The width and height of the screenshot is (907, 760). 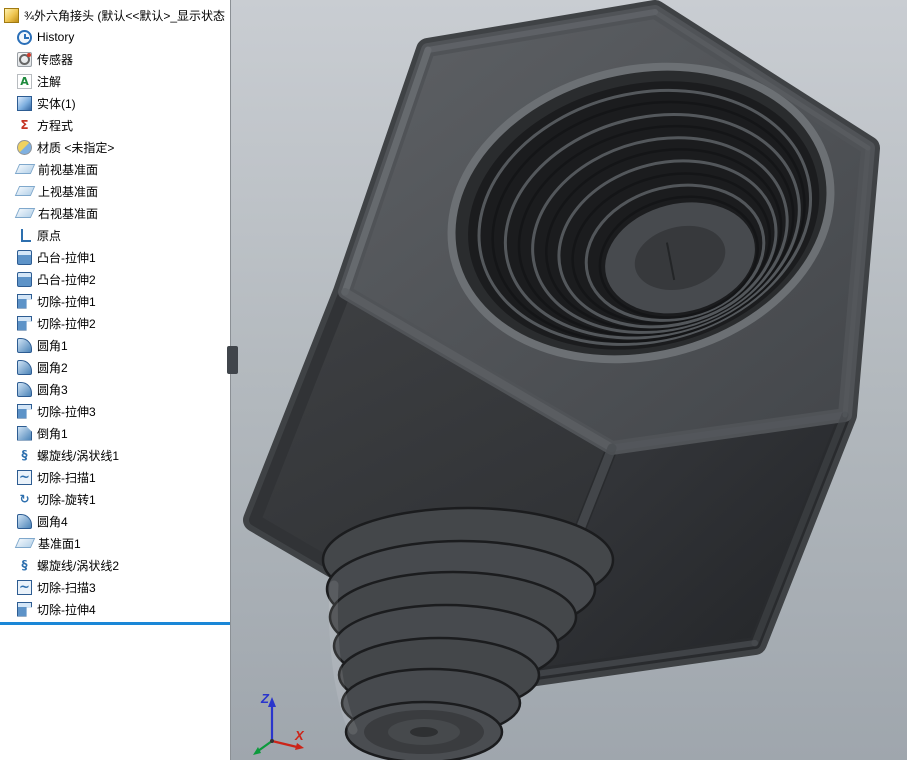 What do you see at coordinates (115, 213) in the screenshot?
I see `tree-item-right-plane: 右视基准面` at bounding box center [115, 213].